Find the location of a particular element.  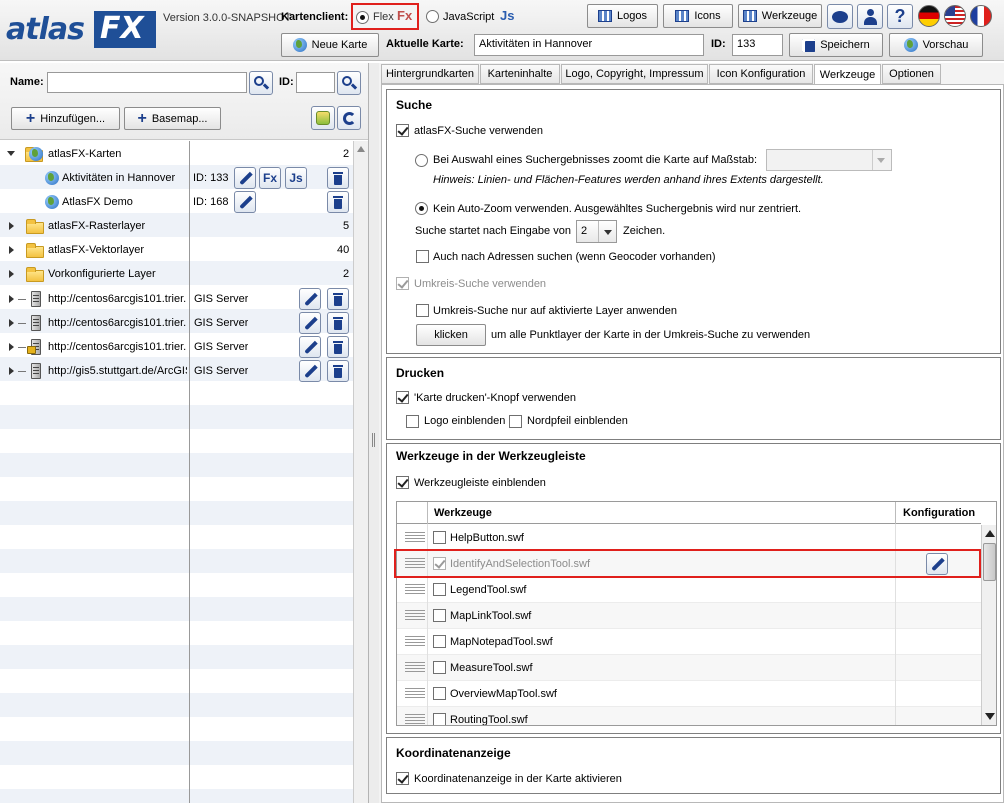

zoom-scale-radio is located at coordinates (421, 160).